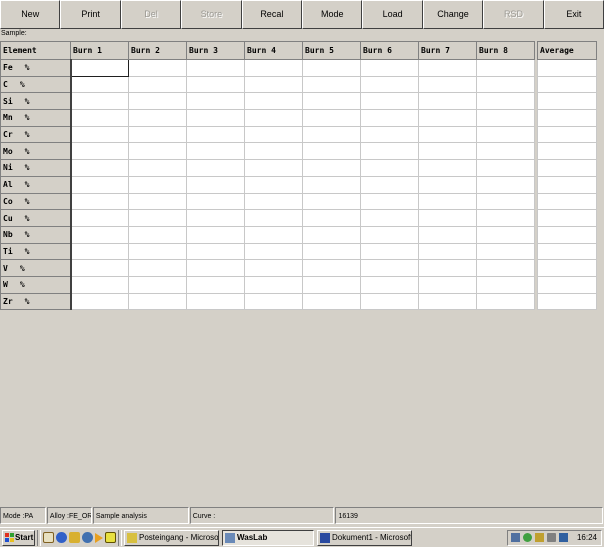  I want to click on store-button: Store, so click(211, 14).